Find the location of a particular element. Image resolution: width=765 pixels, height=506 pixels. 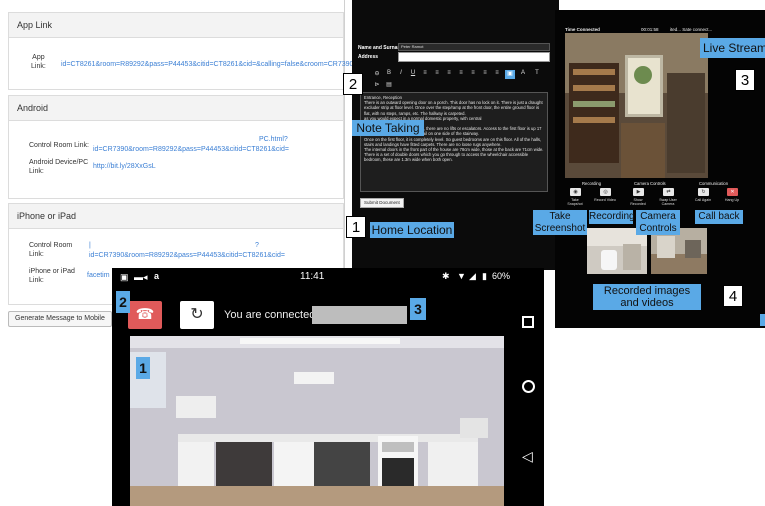

call-again-icon: ↻ is located at coordinates (703, 192).